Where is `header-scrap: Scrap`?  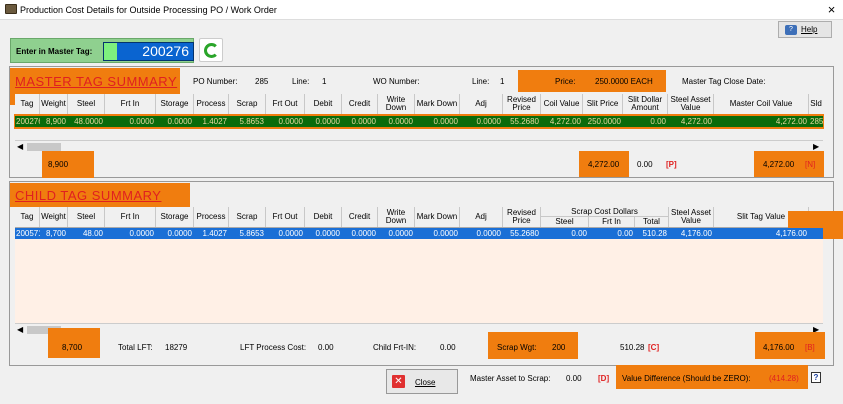
header-scrap: Scrap is located at coordinates (247, 104).